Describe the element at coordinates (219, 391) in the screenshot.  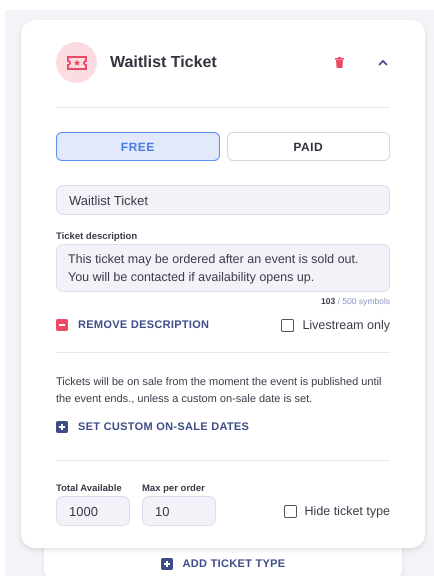
I see `sale-note: Tickets will be on sale from the moment the event is published until the event ends., unless a custom on-sale date is set.` at that location.